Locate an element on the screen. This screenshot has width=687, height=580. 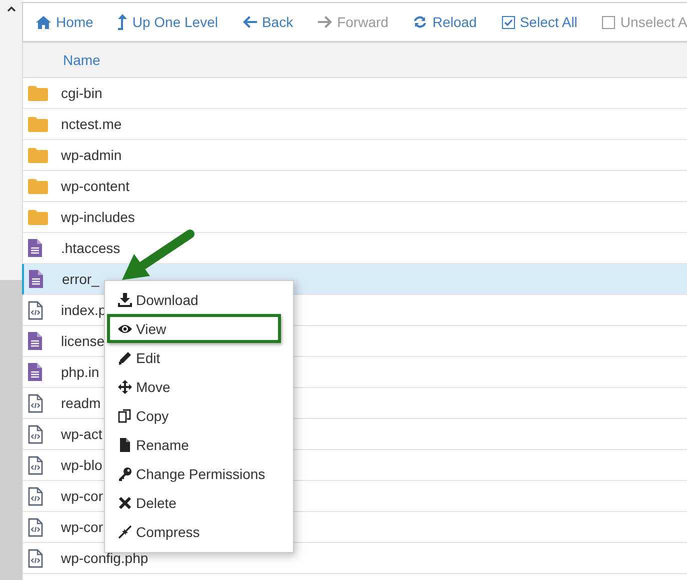
file-row: cgi-bin is located at coordinates (354, 93).